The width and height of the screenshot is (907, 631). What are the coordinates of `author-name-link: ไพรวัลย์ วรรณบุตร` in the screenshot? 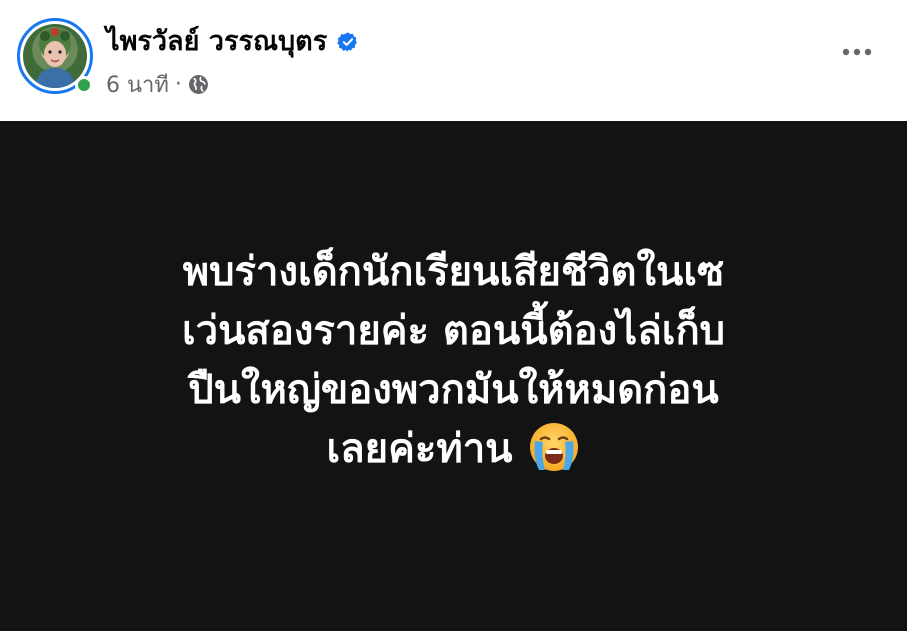 It's located at (216, 42).